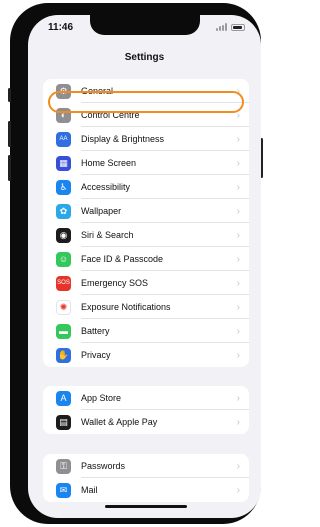 This screenshot has height=527, width=320. I want to click on settings-row-label: Siri & Search, so click(107, 235).